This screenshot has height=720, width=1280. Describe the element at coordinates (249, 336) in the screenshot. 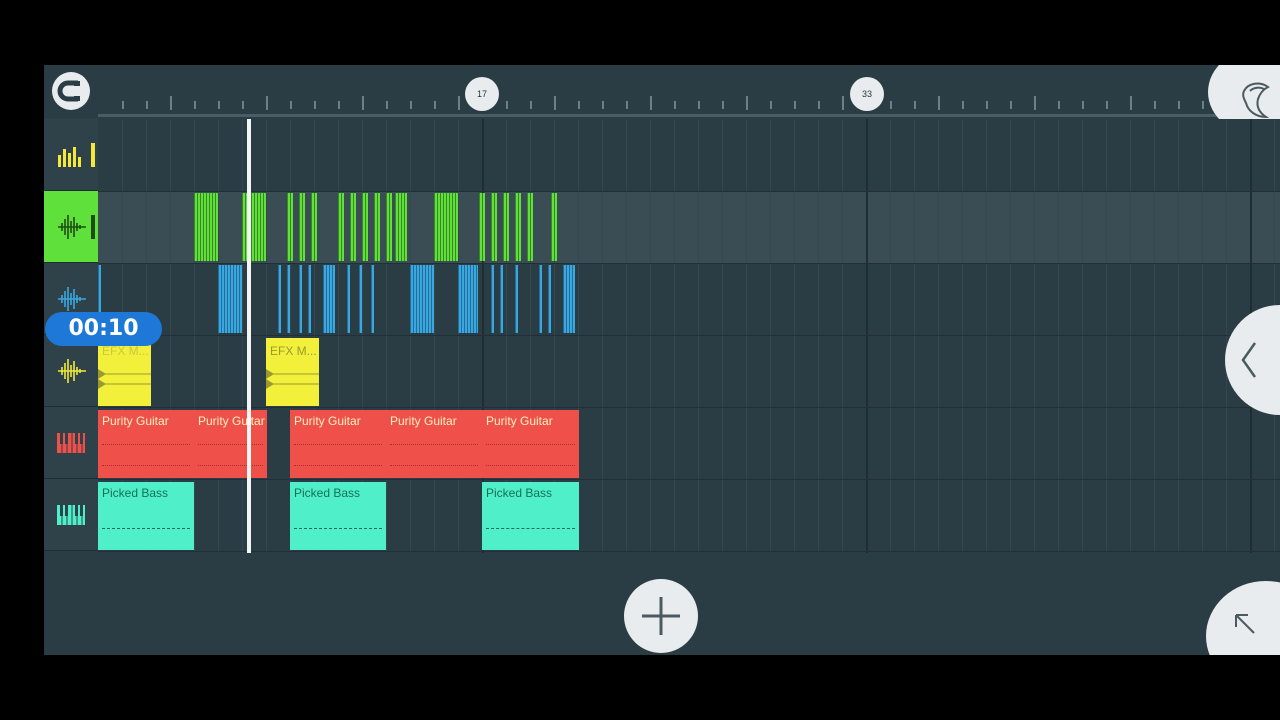

I see `playhead` at that location.